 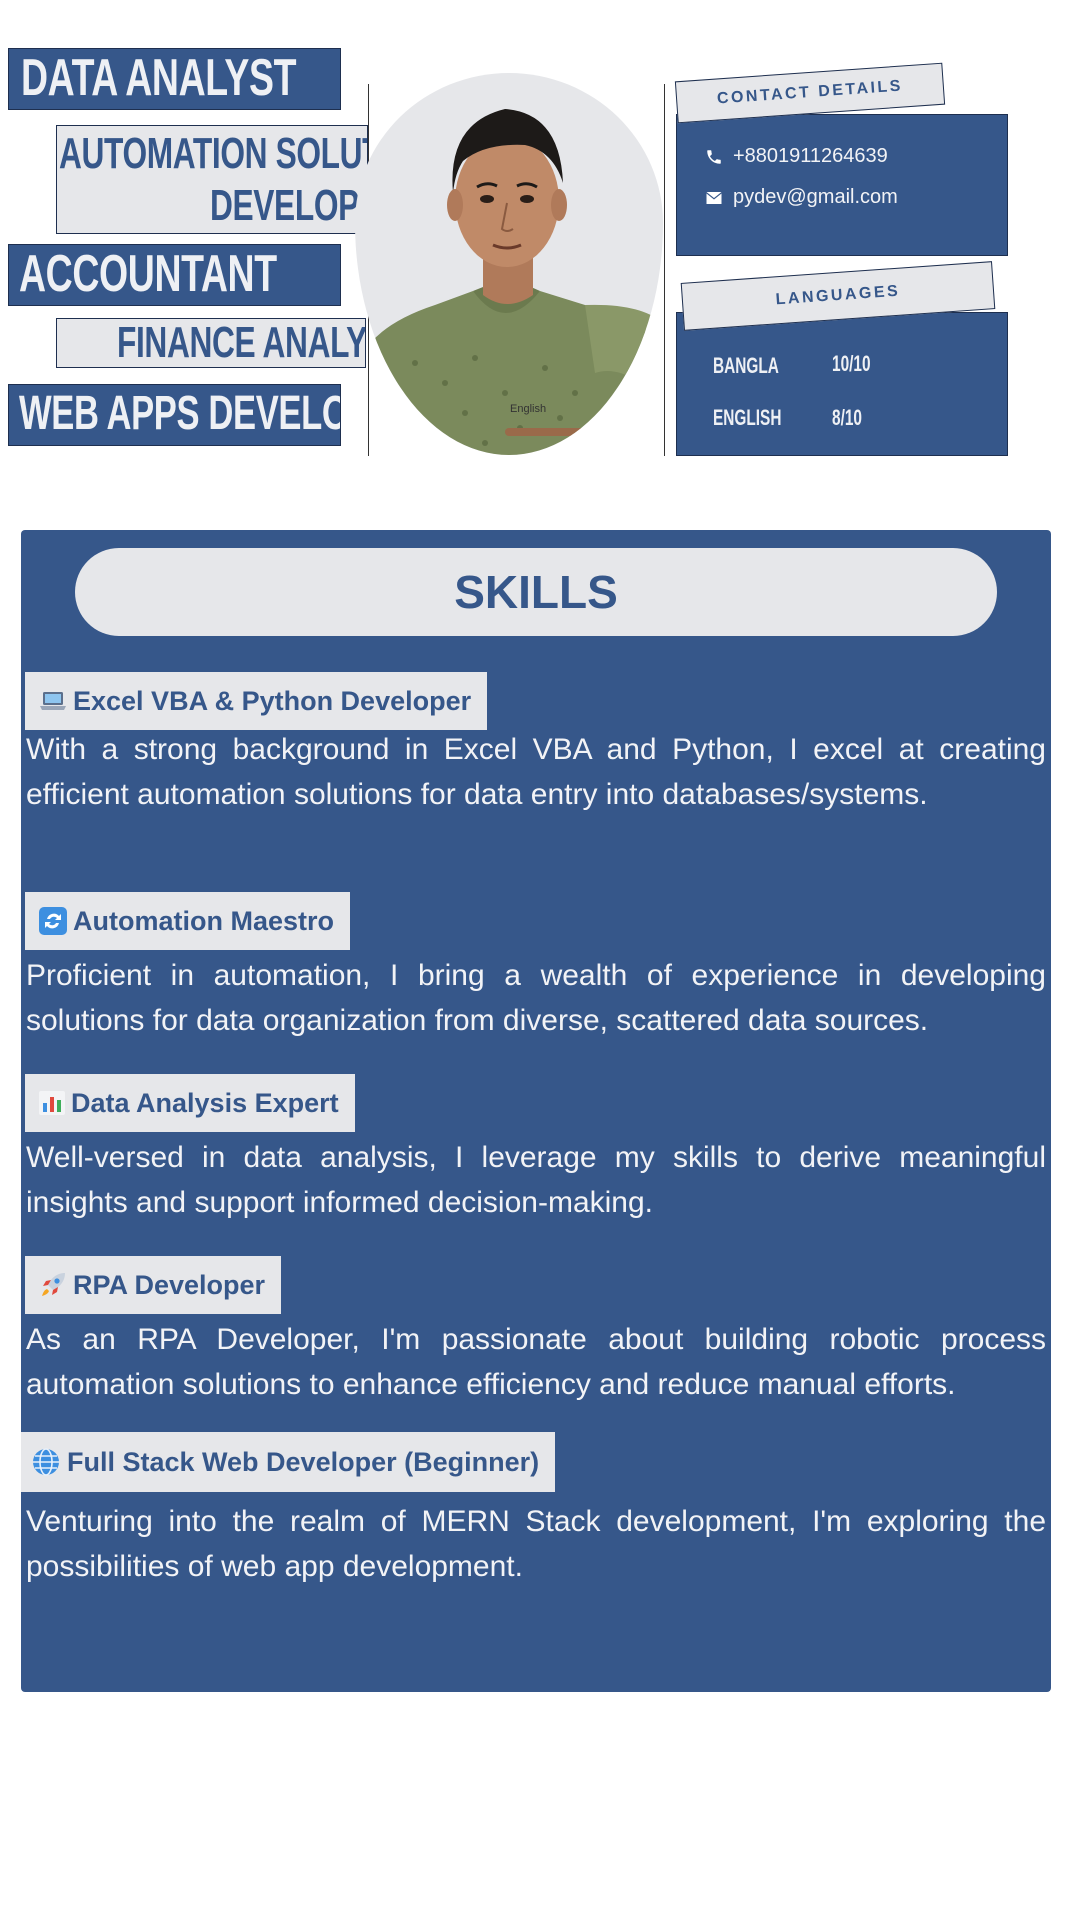 I want to click on language-score-english: 8/10, so click(x=847, y=417).